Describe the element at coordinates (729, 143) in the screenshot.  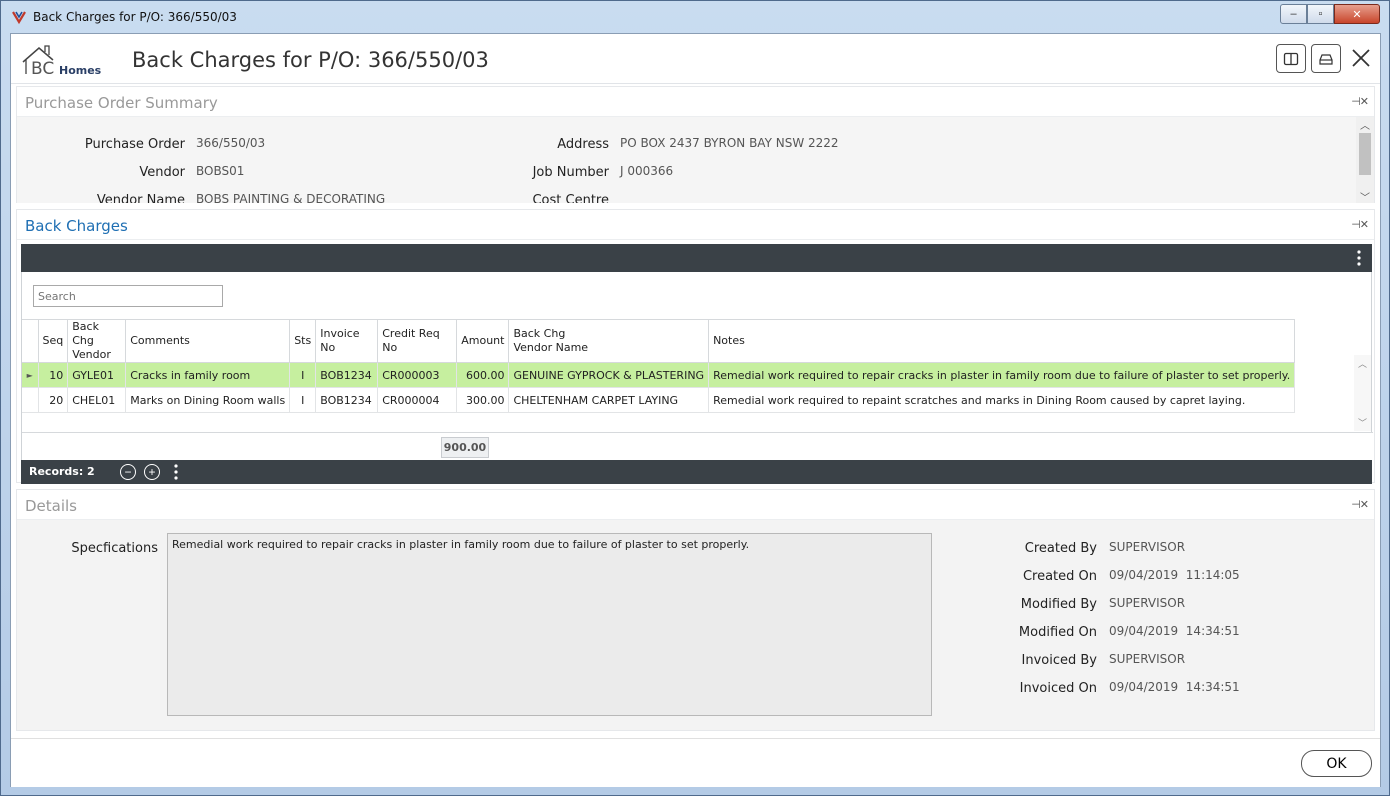
I see `address-value: PO BOX 2437 BYRON BAY NSW 2222` at that location.